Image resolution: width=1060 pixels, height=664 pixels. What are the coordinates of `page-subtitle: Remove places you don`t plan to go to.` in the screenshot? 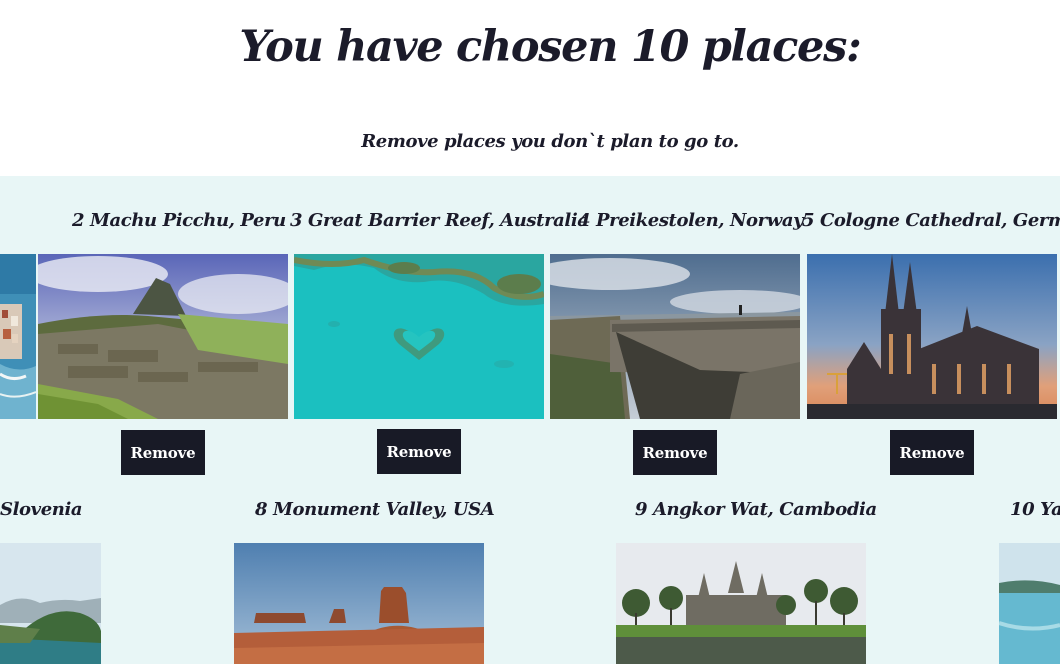 It's located at (550, 141).